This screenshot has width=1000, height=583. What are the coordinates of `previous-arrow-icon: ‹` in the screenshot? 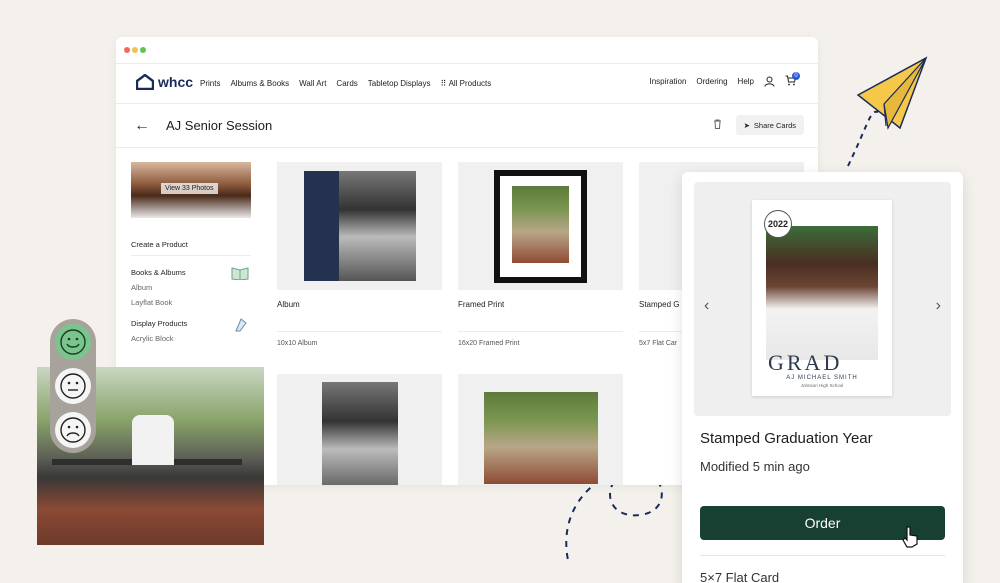 It's located at (706, 306).